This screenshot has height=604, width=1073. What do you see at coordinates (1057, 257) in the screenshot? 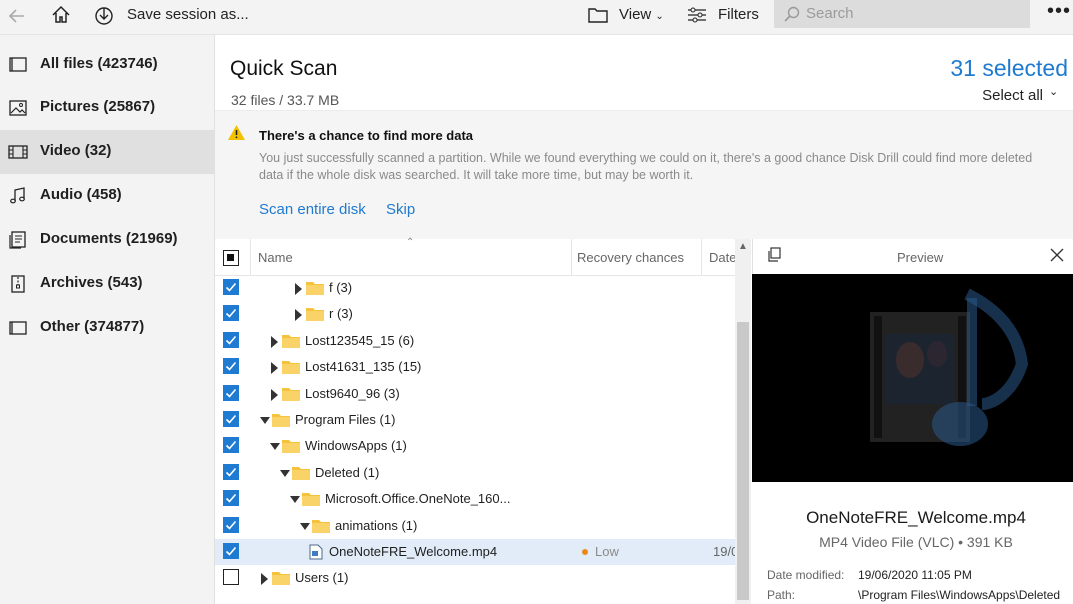
I see `close-icon` at bounding box center [1057, 257].